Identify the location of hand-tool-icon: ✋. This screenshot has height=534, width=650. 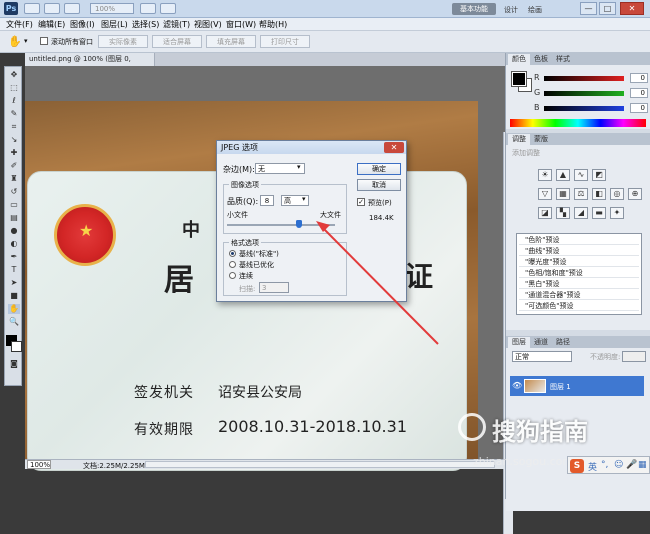
(15, 41).